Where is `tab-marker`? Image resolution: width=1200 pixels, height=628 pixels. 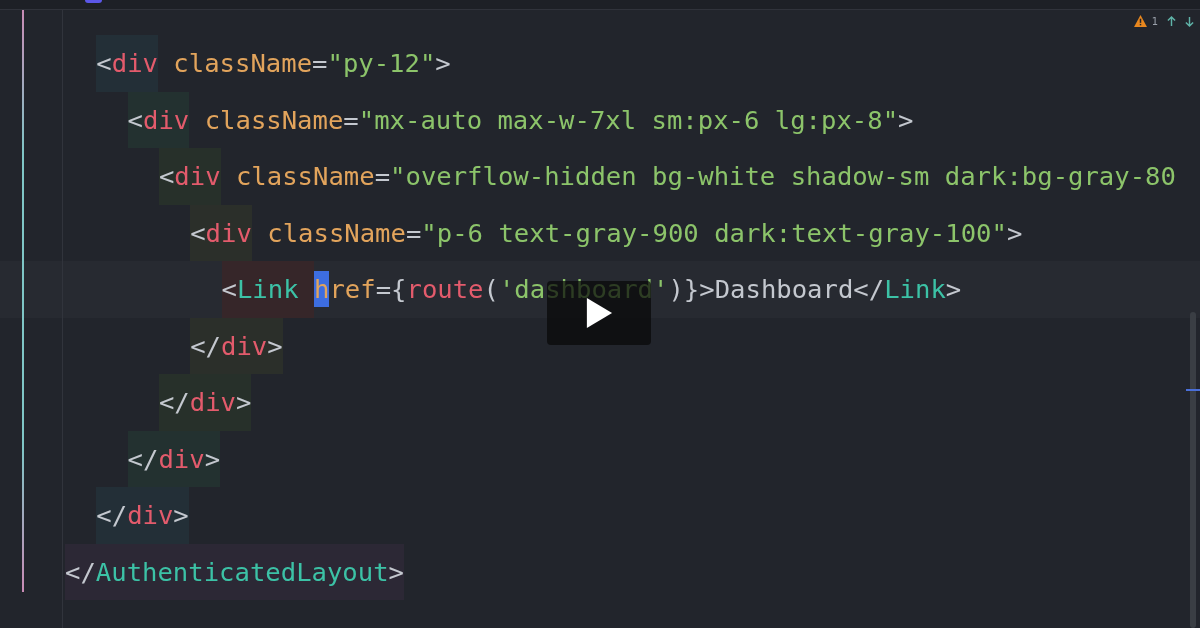
tab-marker is located at coordinates (93, 1).